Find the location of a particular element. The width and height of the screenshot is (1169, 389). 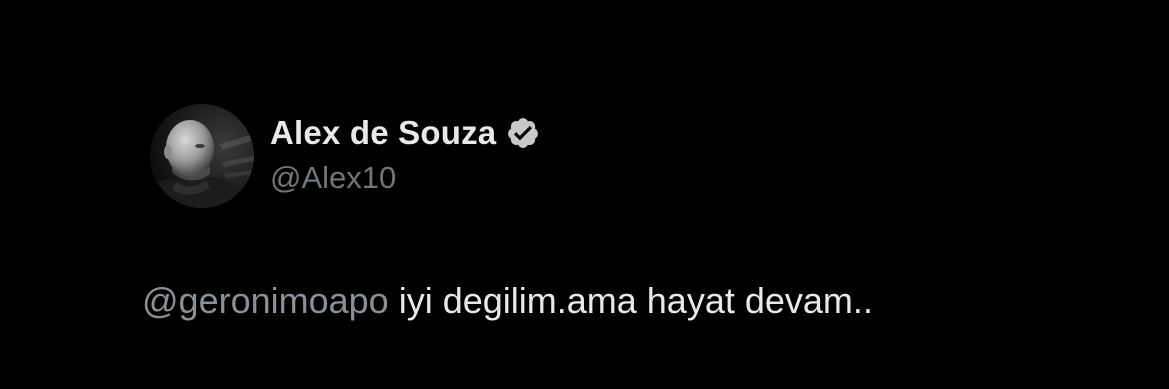

display-name: Alex de Souza is located at coordinates (383, 133).